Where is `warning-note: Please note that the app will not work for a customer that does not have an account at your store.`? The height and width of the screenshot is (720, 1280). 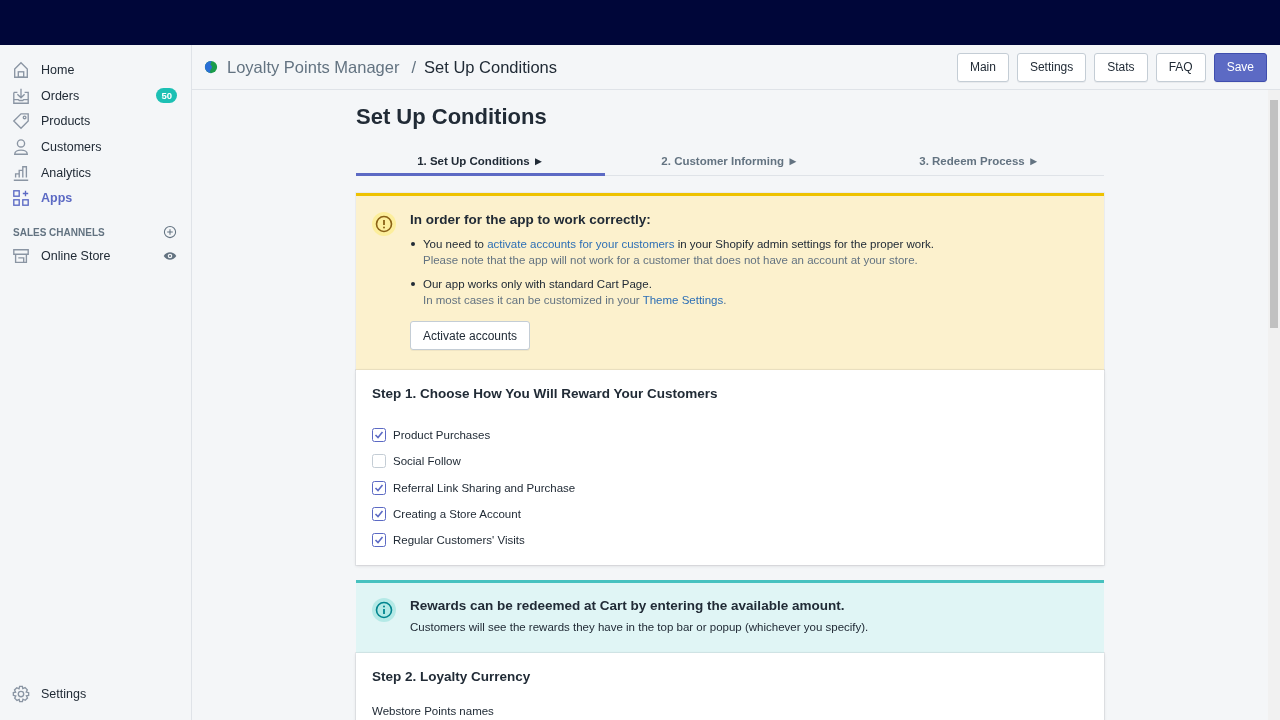 warning-note: Please note that the app will not work for a customer that does not have an account at your store. is located at coordinates (671, 260).